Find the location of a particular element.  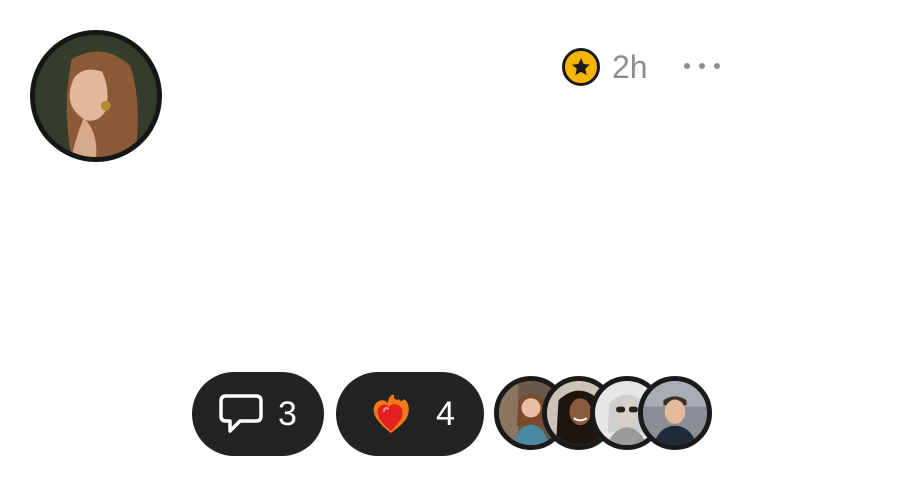

fire-heart-emoji is located at coordinates (391, 413).